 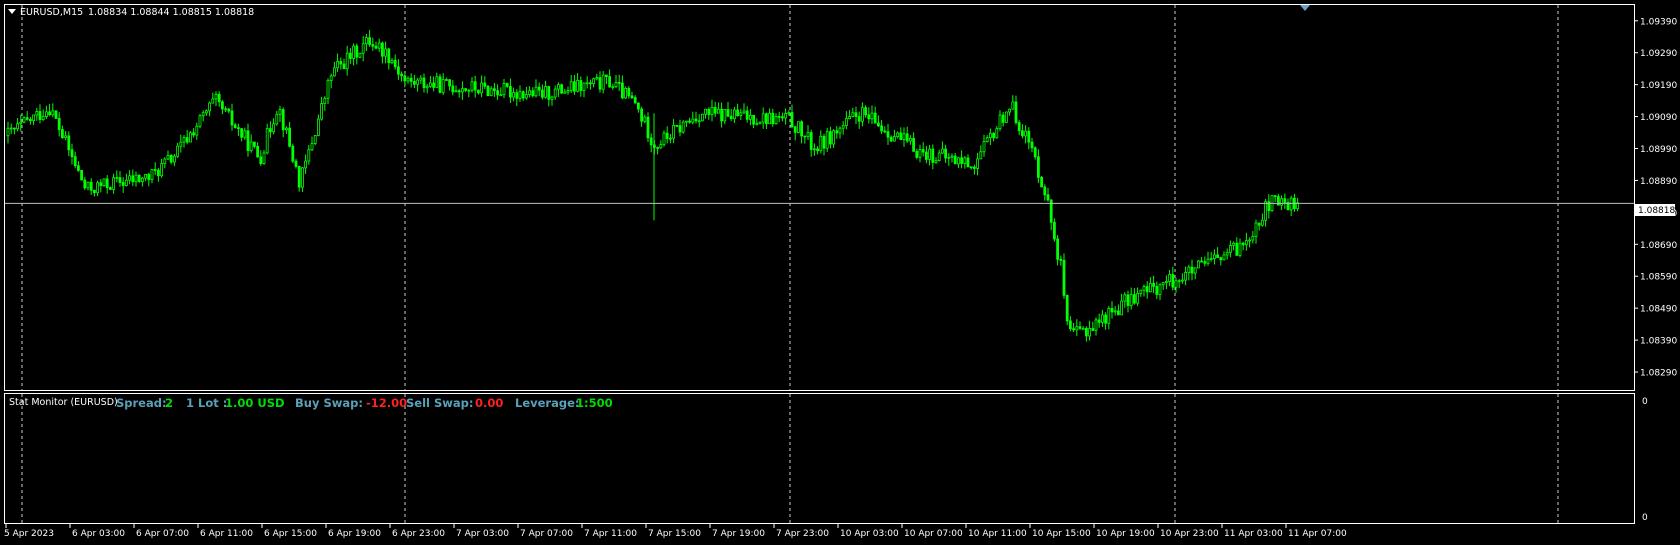 What do you see at coordinates (1253, 534) in the screenshot?
I see `time-axis-label: 11 Apr 03:00` at bounding box center [1253, 534].